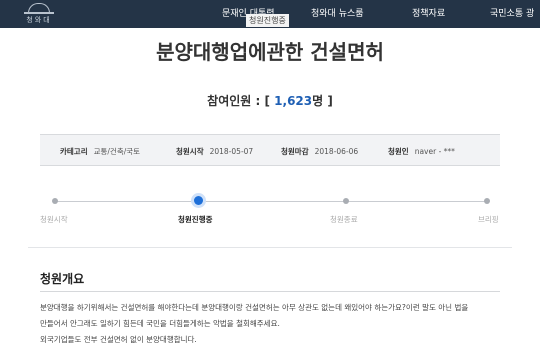  I want to click on info-category: 카테고리 교통/건축/국토, so click(100, 151).